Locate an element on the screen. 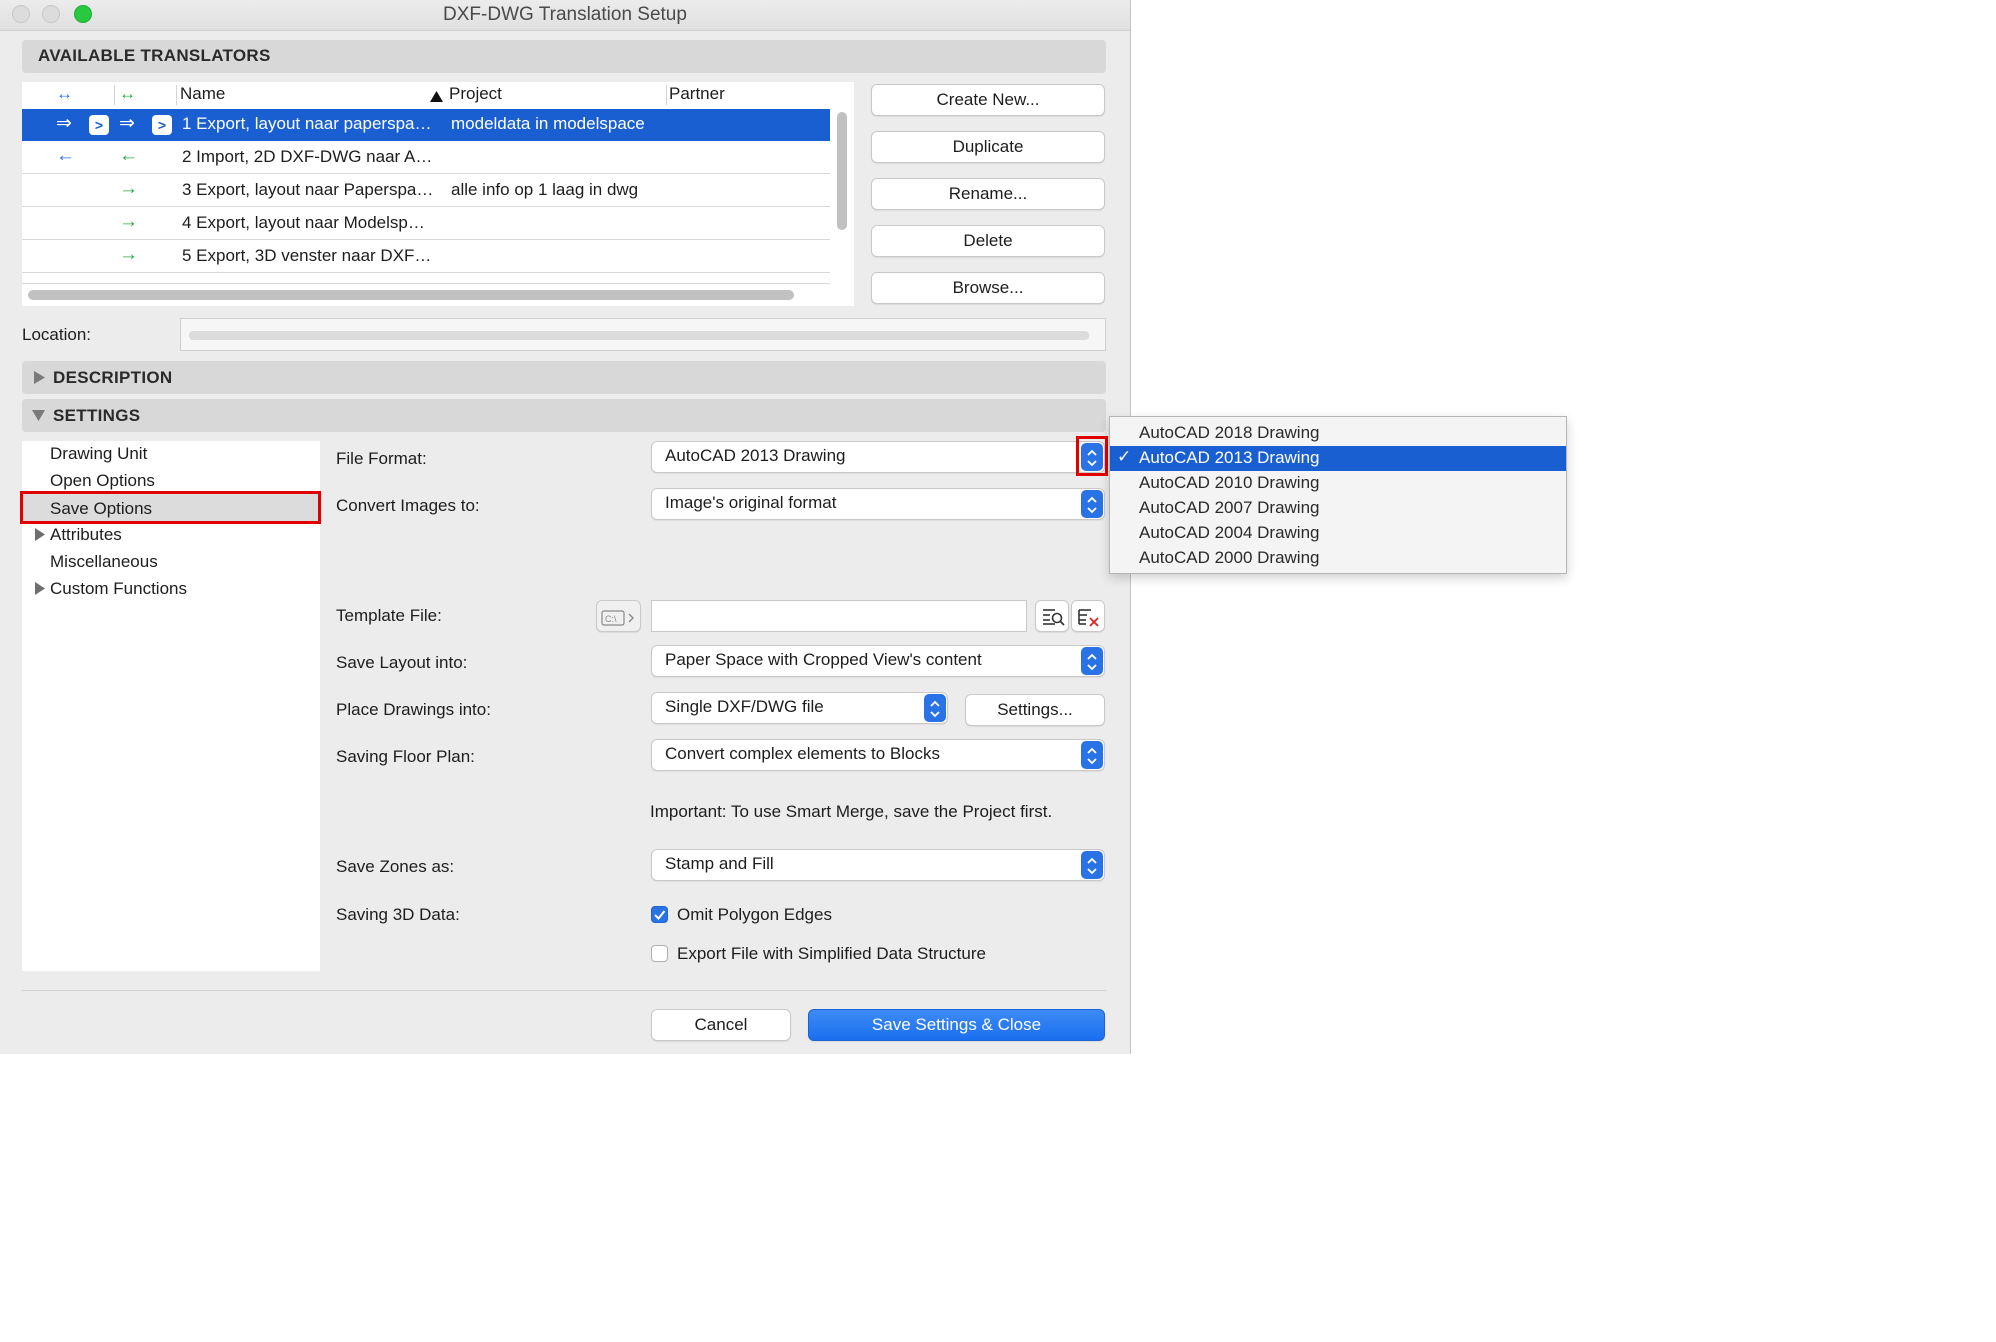 The height and width of the screenshot is (1342, 1996). omit-polygon-edges-label: Omit Polygon Edges is located at coordinates (754, 915).